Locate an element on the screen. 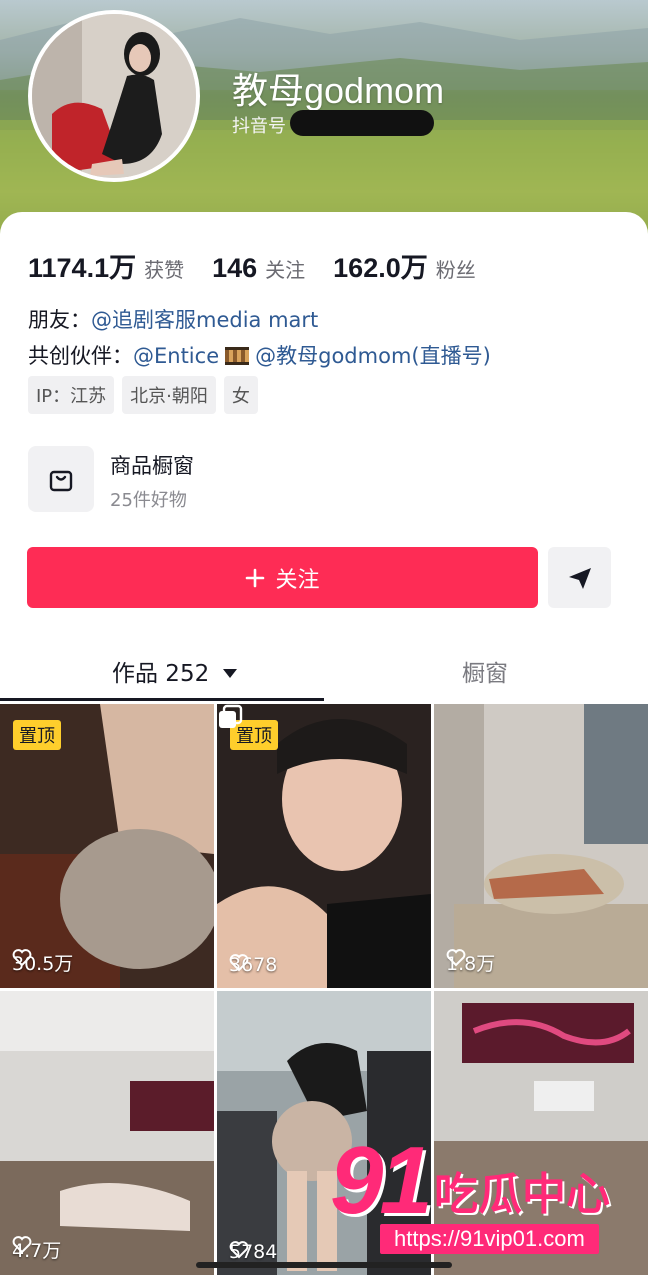 This screenshot has height=1280, width=648. home-indicator is located at coordinates (324, 1265).